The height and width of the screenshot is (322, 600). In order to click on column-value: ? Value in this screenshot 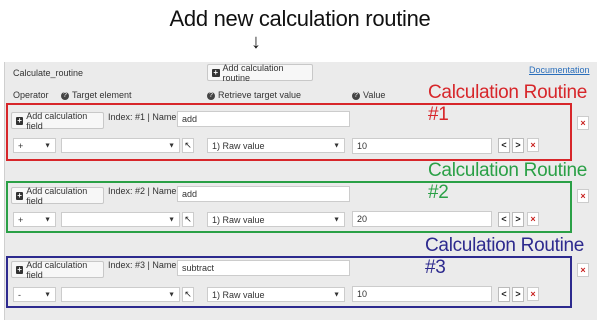, I will do `click(368, 95)`.